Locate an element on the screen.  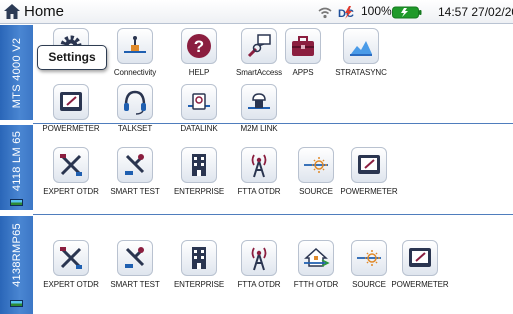
app-powermeter: POWERMETER is located at coordinates (71, 113).